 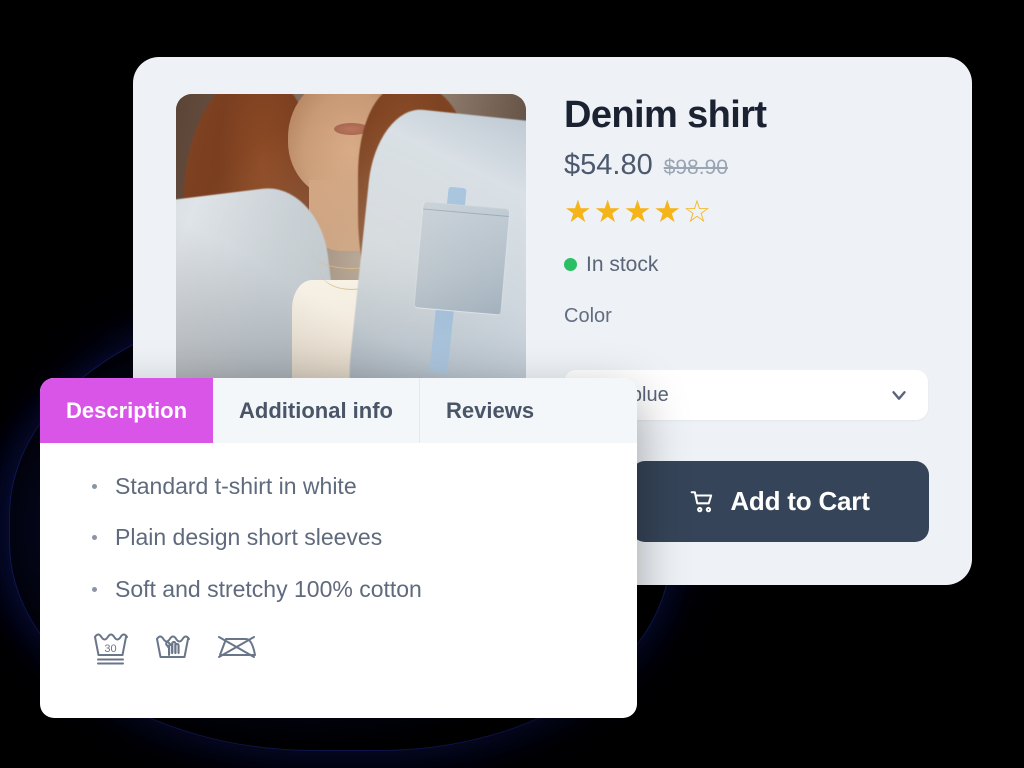 I want to click on list-item: Plain design short sleeves, so click(x=362, y=537).